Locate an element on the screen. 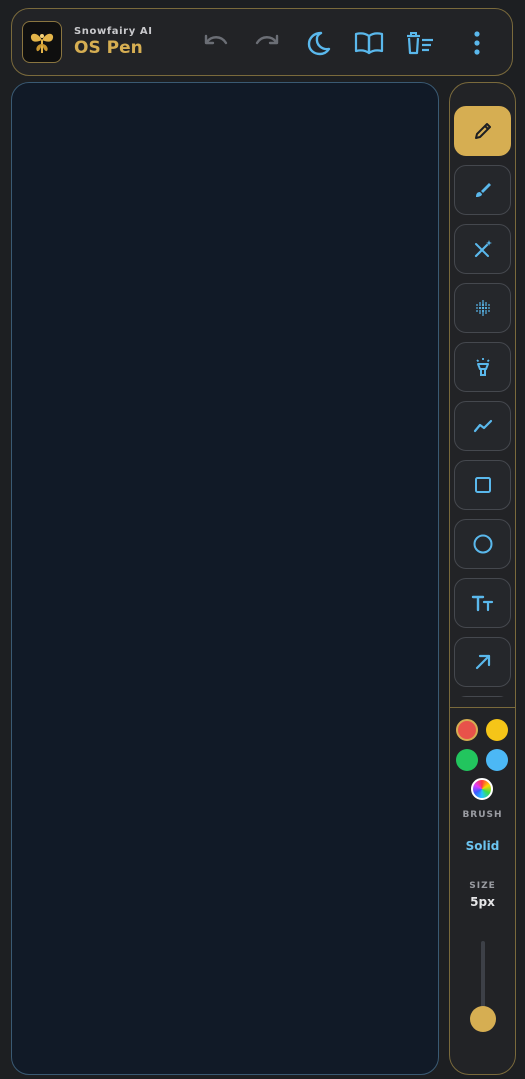 Image resolution: width=525 pixels, height=1079 pixels. tool-arrow is located at coordinates (482, 662).